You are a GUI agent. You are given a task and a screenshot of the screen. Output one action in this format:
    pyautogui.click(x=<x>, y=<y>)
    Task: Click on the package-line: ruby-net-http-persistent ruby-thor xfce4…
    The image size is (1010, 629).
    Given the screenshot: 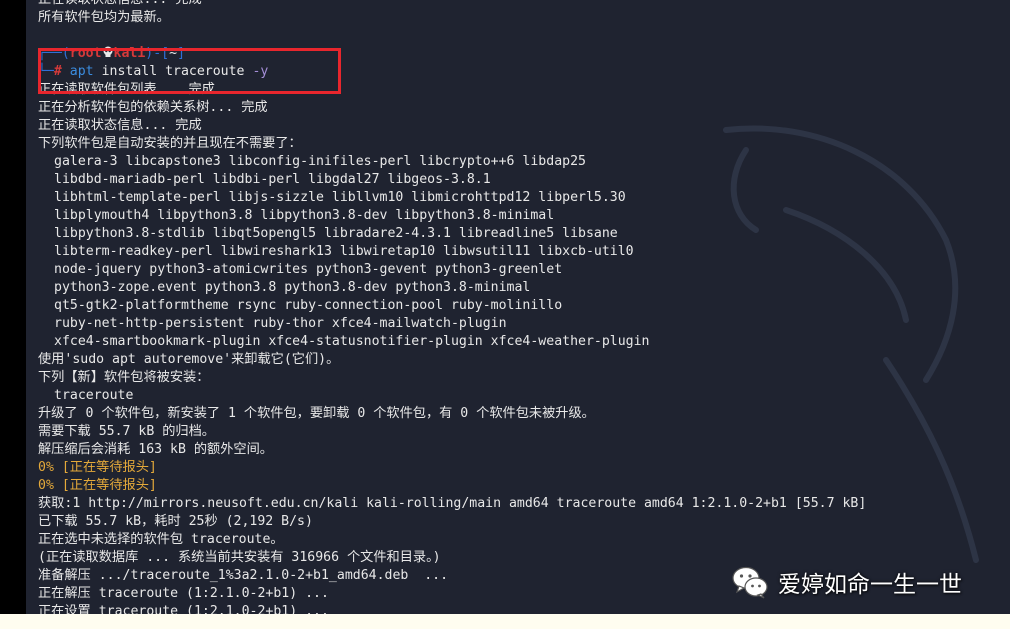 What is the action you would take?
    pyautogui.click(x=280, y=323)
    